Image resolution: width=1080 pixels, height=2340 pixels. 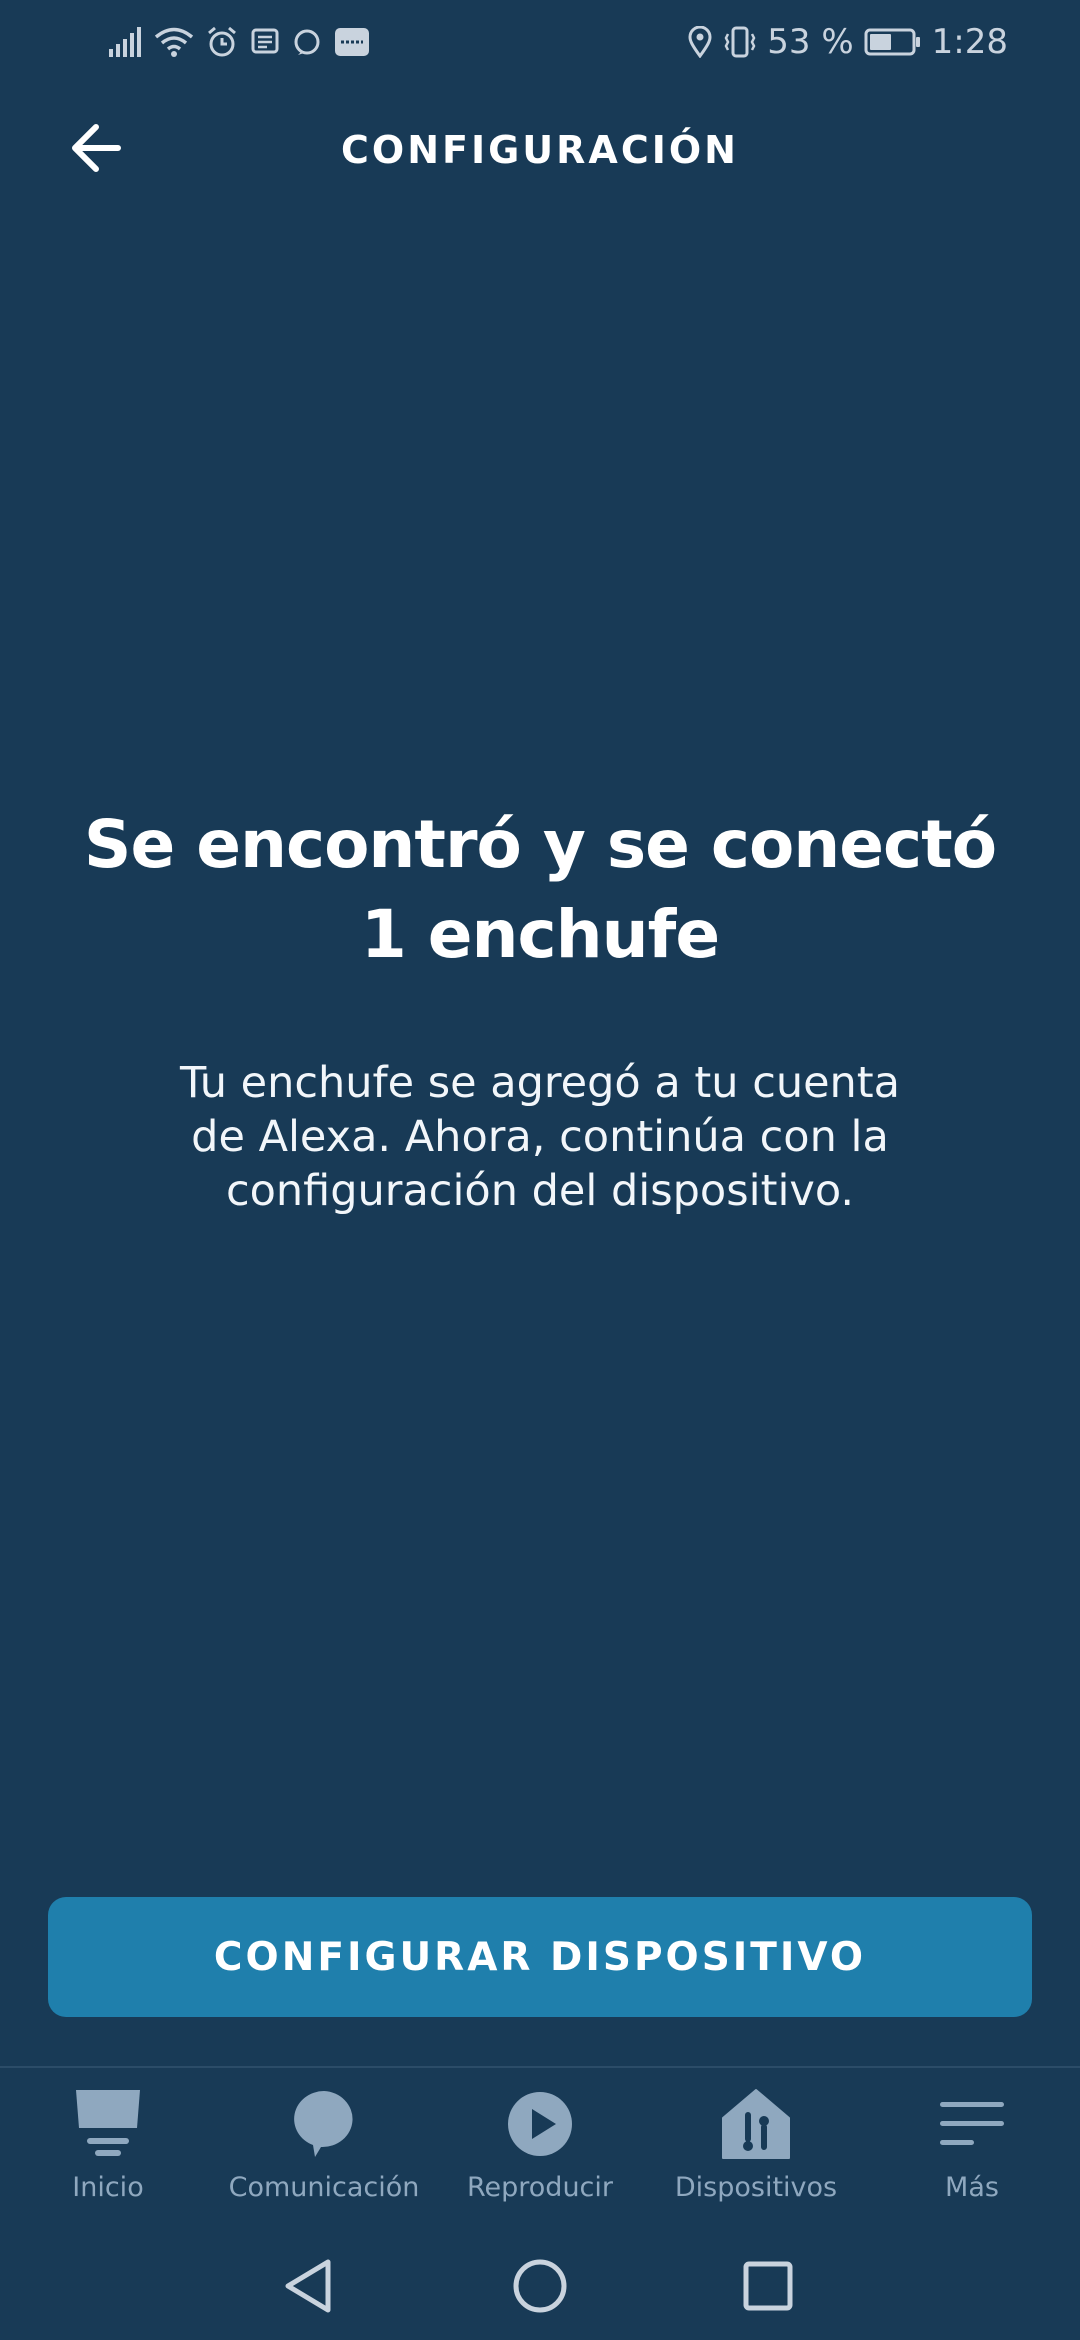 I want to click on location-icon, so click(x=700, y=42).